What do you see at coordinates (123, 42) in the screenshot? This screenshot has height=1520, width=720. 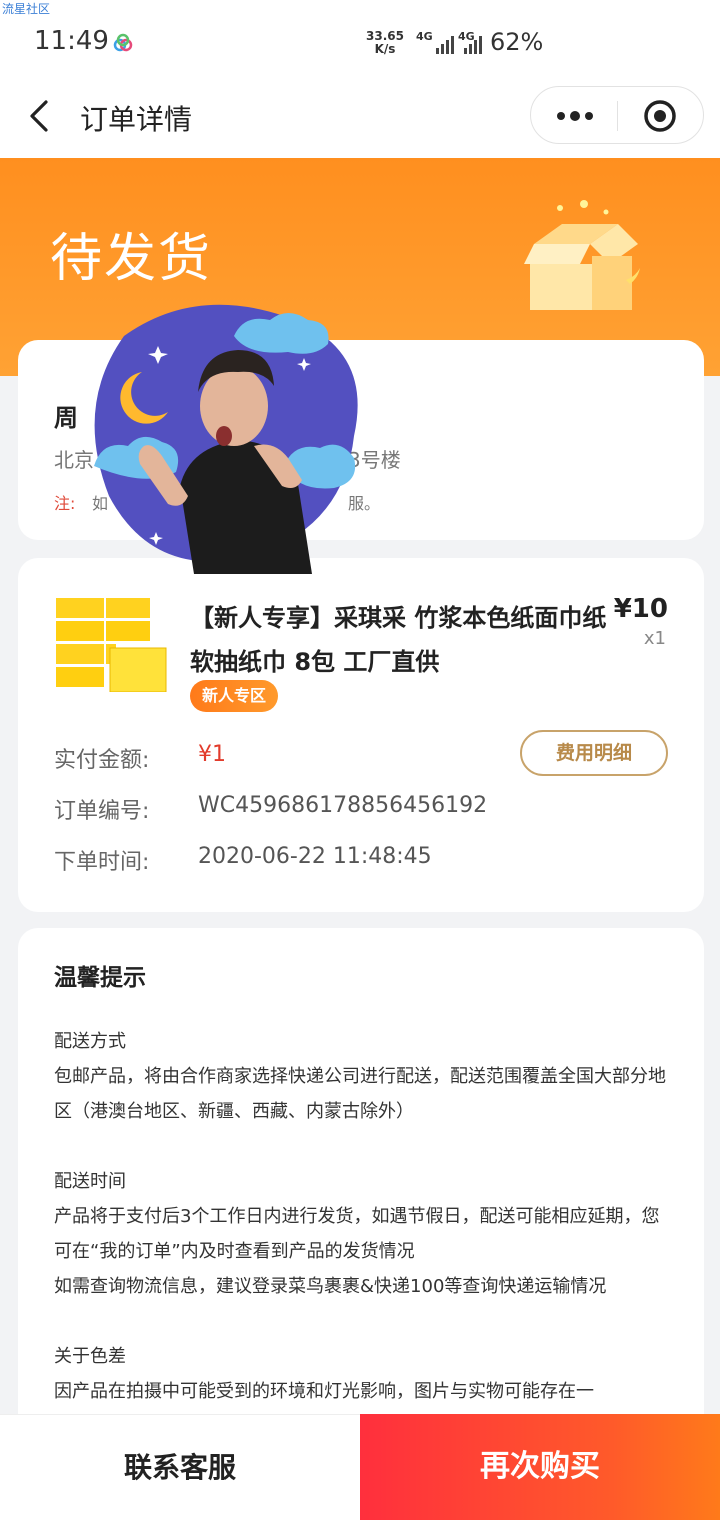 I see `app-notification-icon` at bounding box center [123, 42].